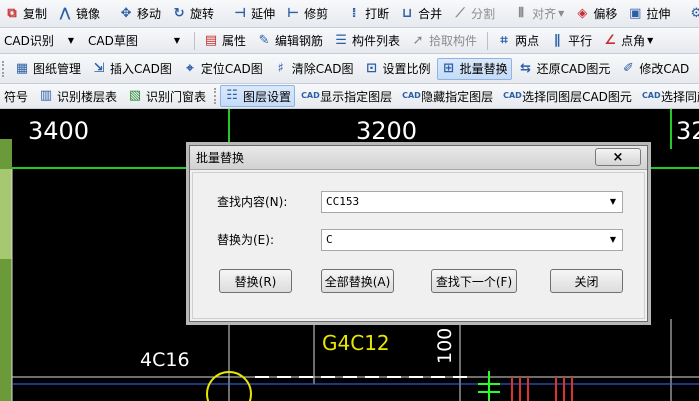  I want to click on component-list-button: ☰ 构件列表, so click(366, 41).